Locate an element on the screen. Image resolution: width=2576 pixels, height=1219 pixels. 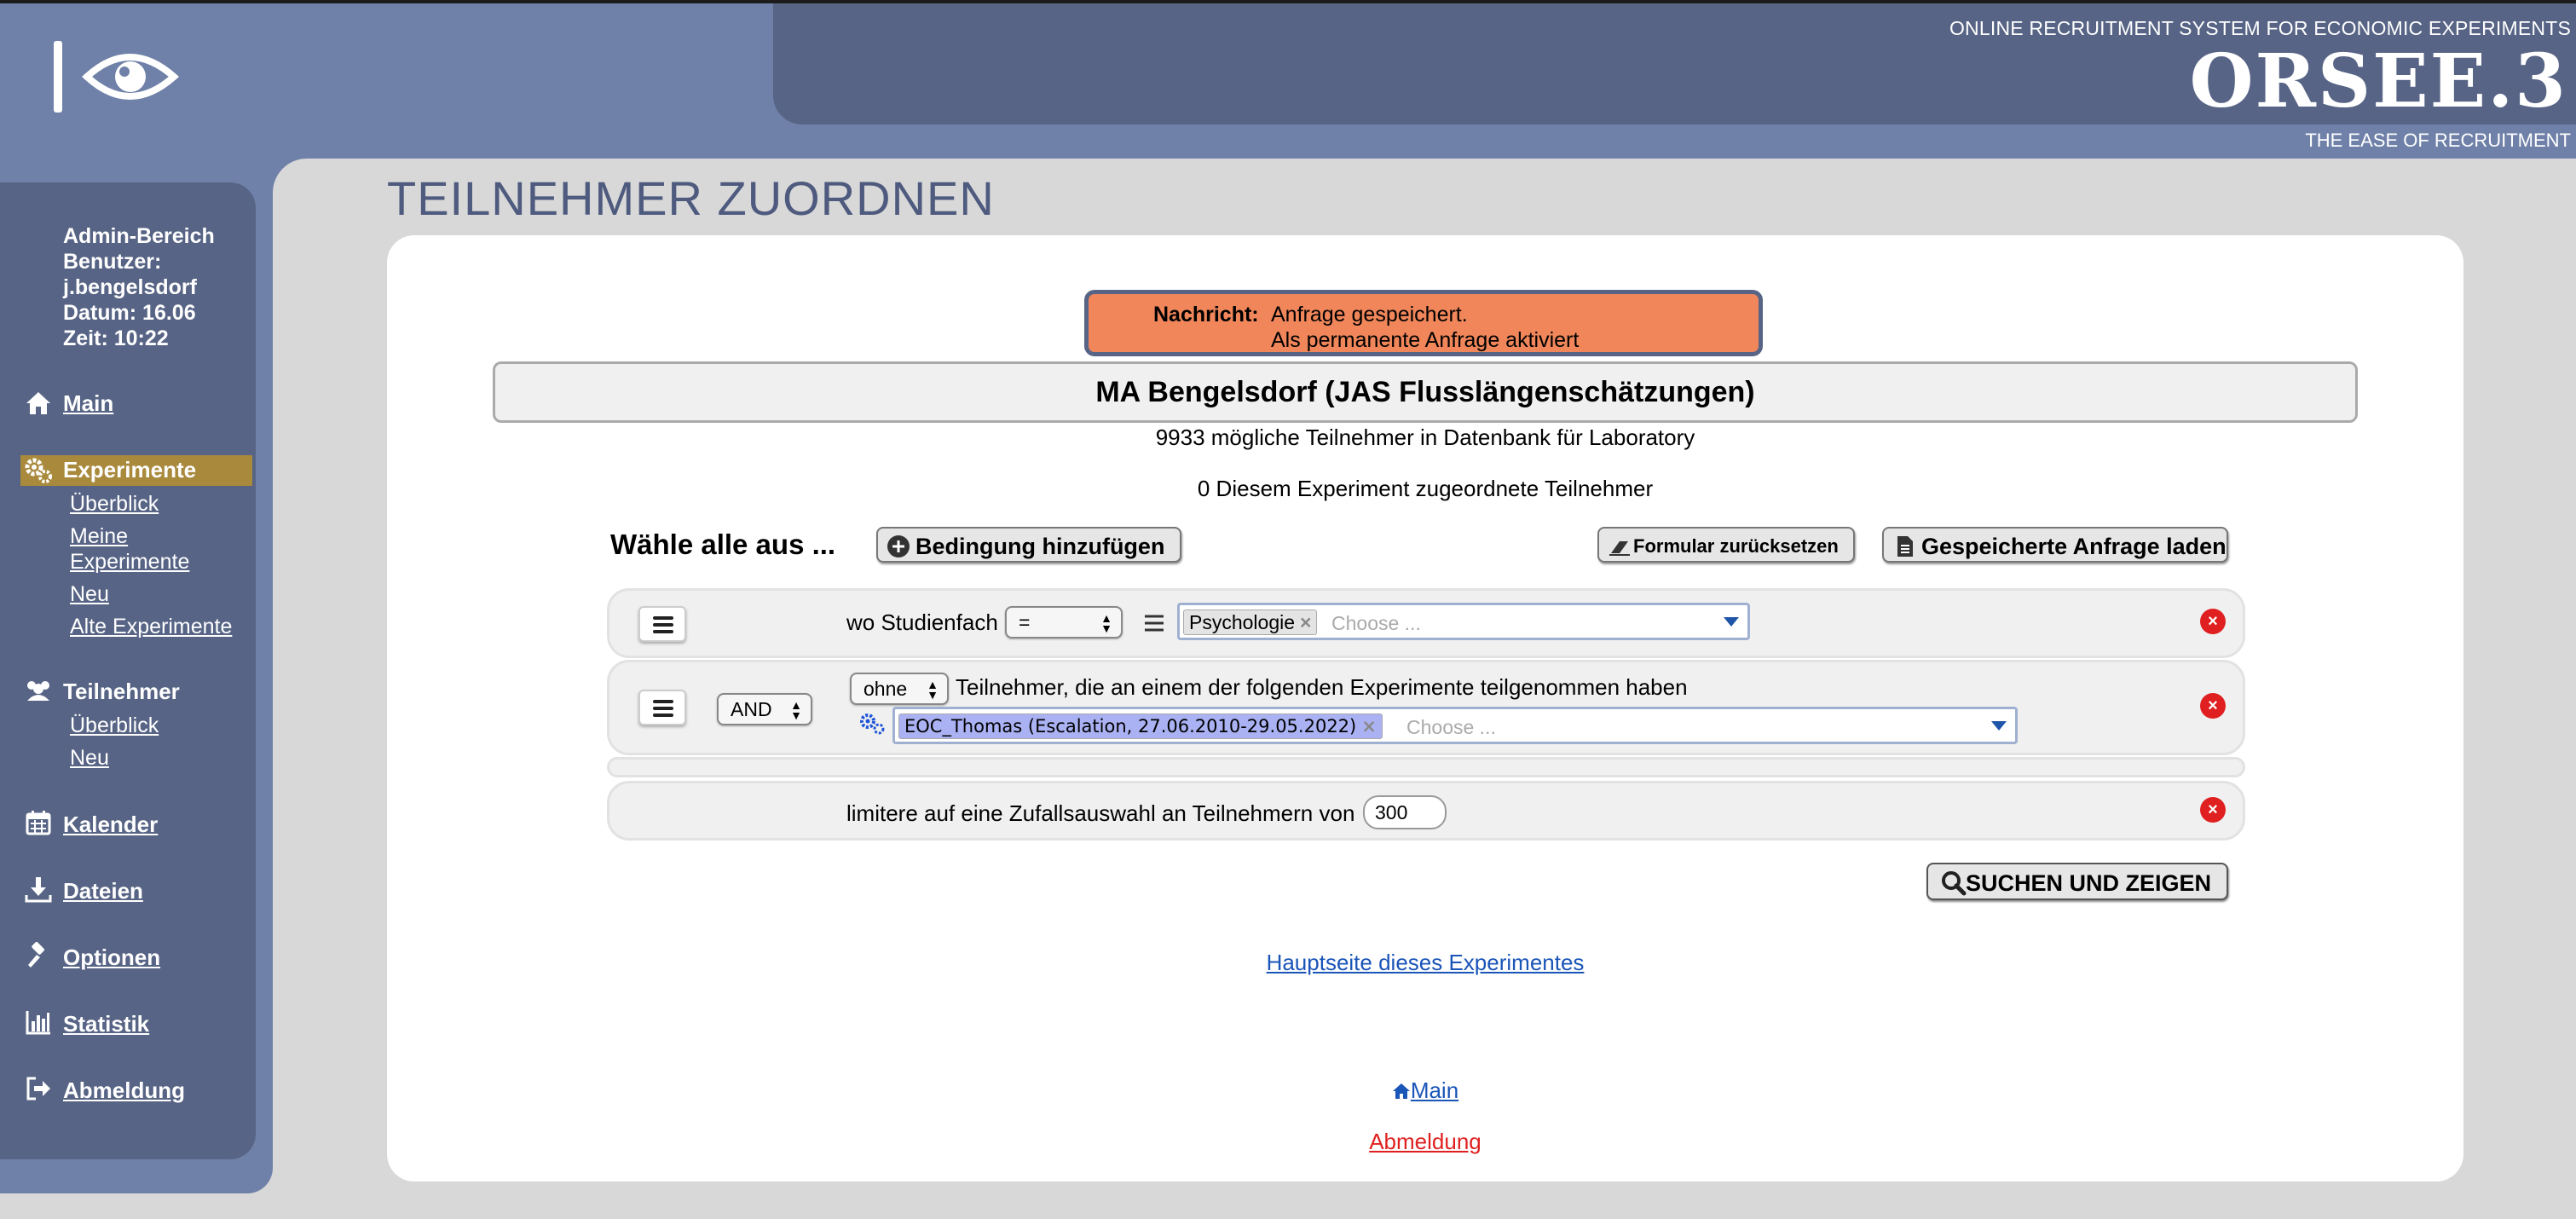
sidebar-area: Admin-Bereich is located at coordinates (139, 236).